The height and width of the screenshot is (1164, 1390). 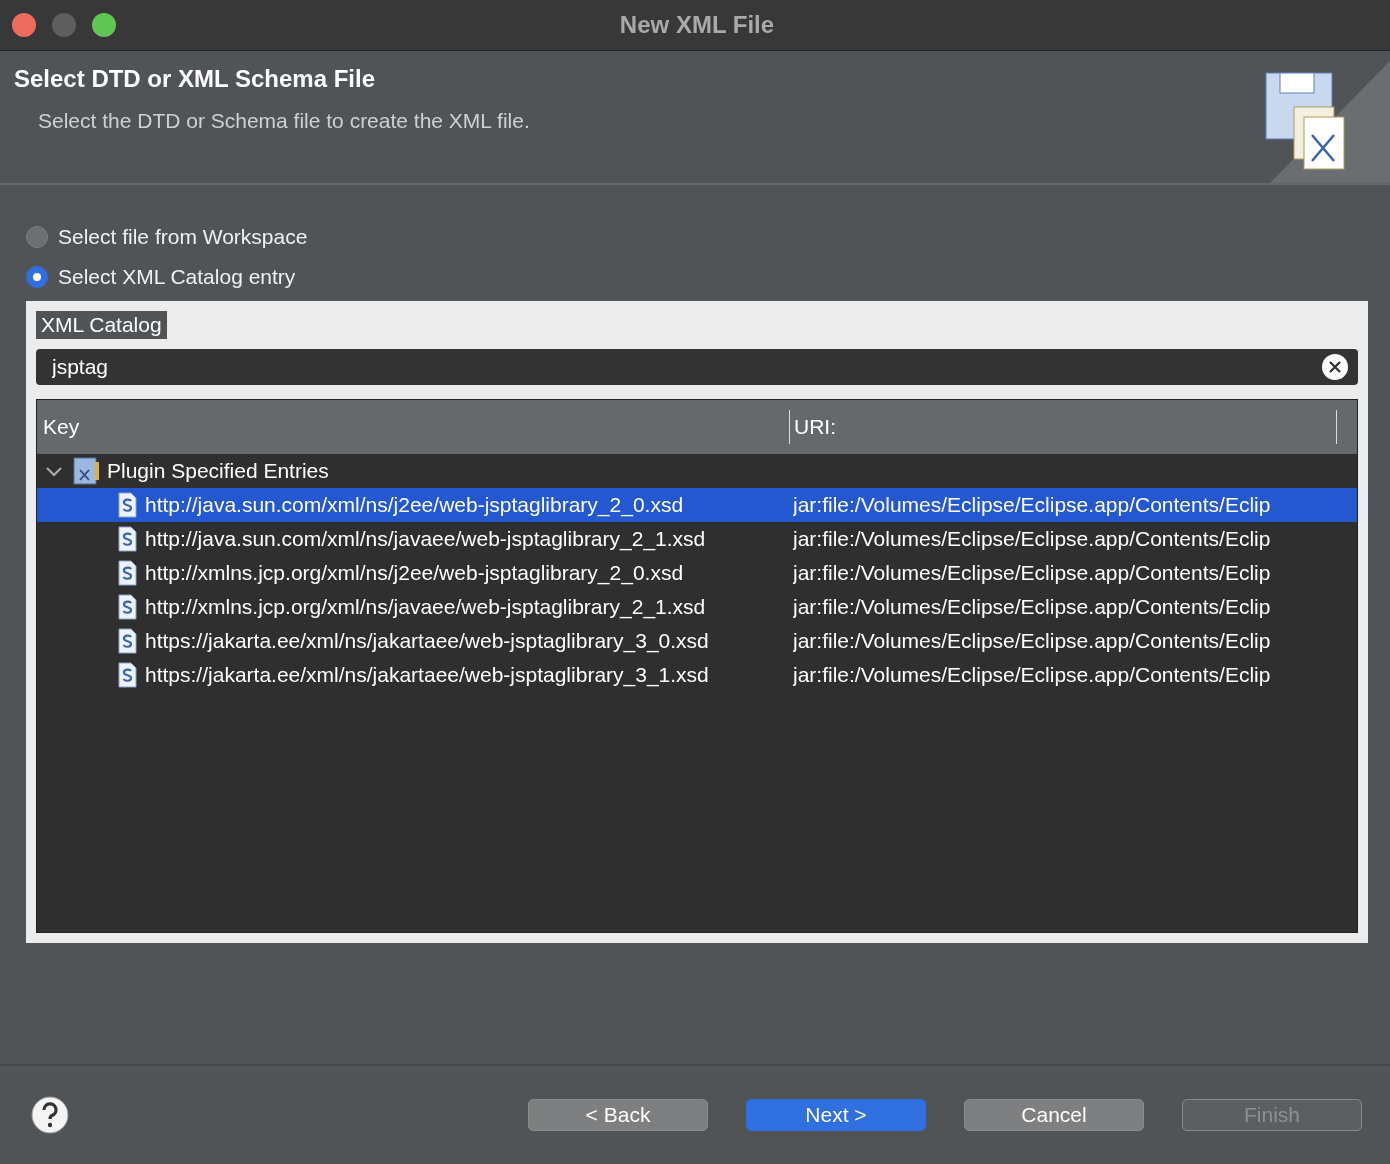 I want to click on tree-group-label: Plugin Specified Entries, so click(x=218, y=471).